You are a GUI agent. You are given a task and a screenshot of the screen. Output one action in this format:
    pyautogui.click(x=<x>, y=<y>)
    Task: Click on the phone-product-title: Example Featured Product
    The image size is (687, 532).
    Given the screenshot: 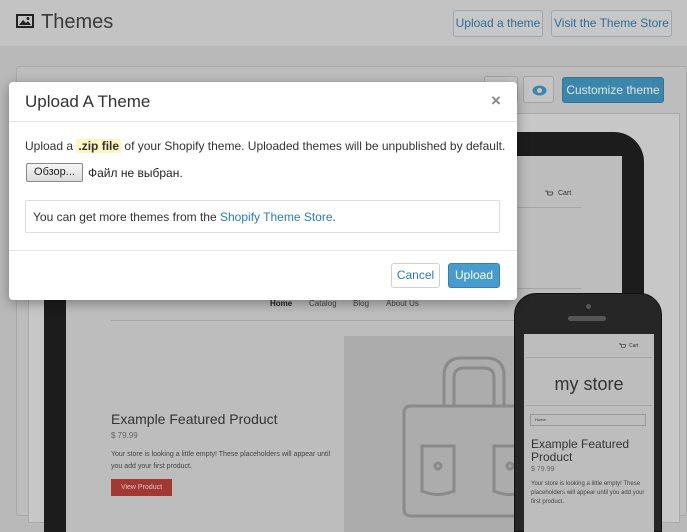 What is the action you would take?
    pyautogui.click(x=580, y=450)
    